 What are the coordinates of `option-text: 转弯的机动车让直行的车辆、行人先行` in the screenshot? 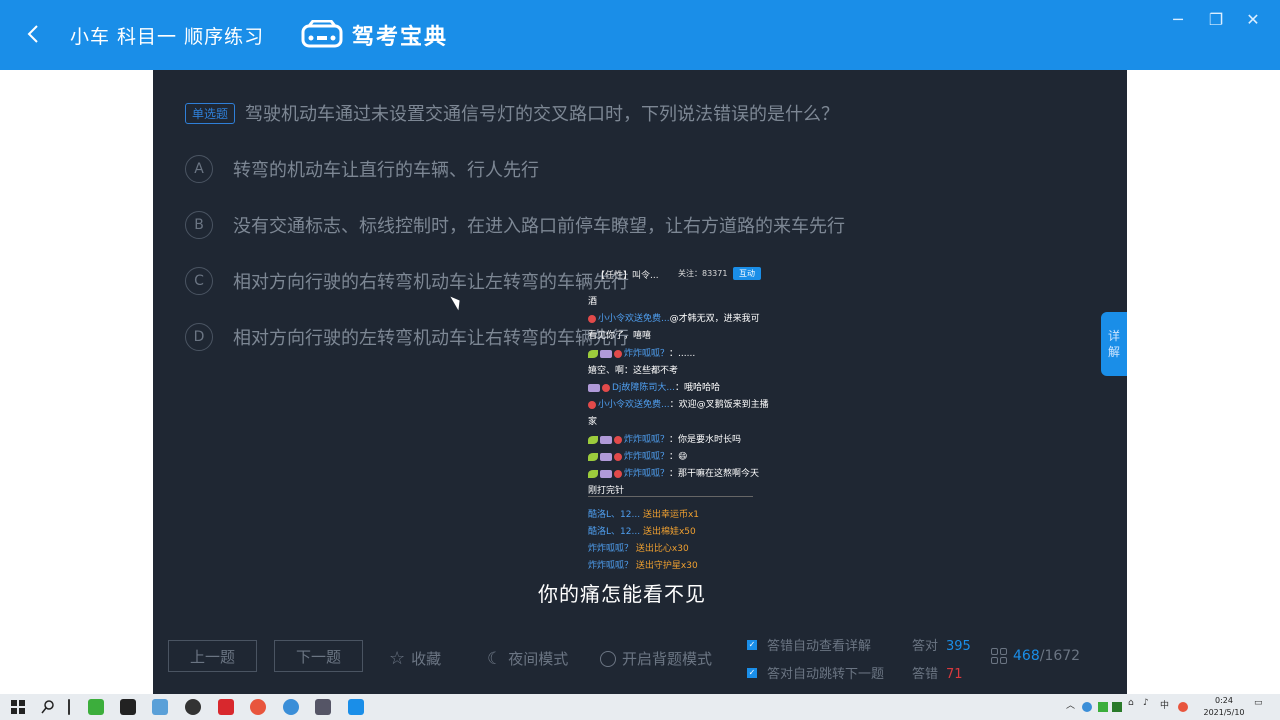 It's located at (386, 170).